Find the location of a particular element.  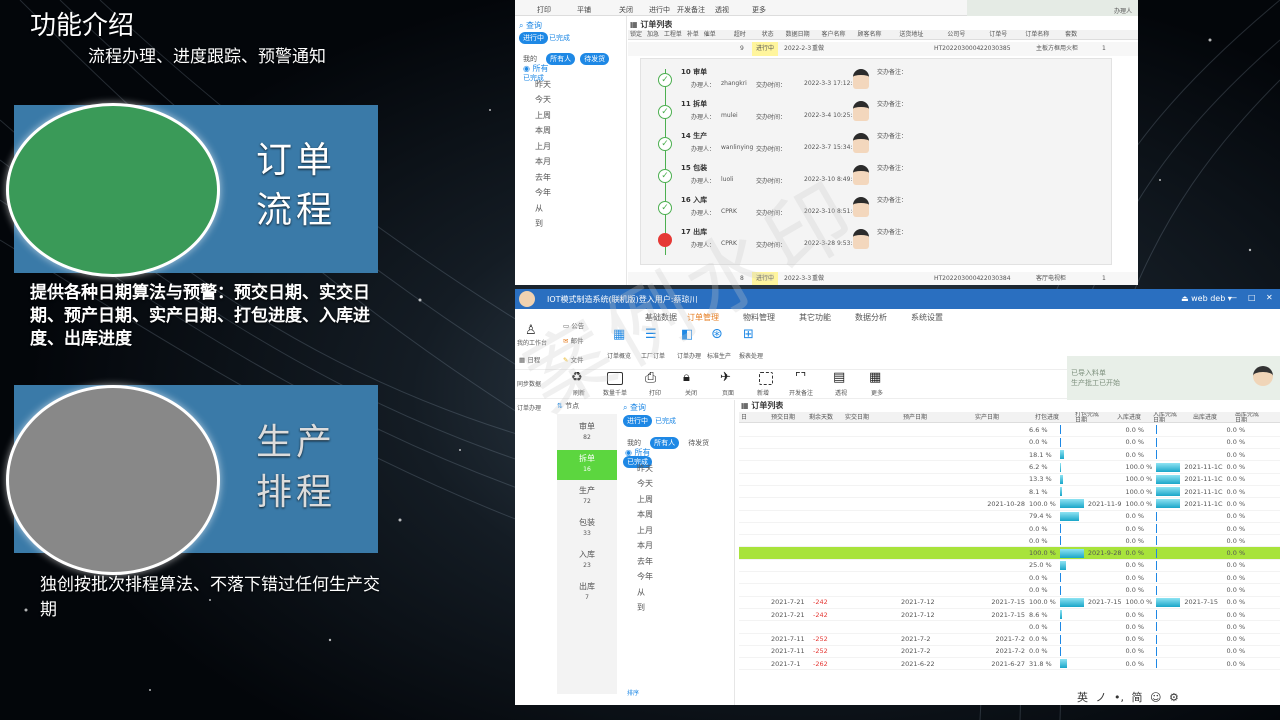

stage-5: 出库 7 is located at coordinates (587, 593).